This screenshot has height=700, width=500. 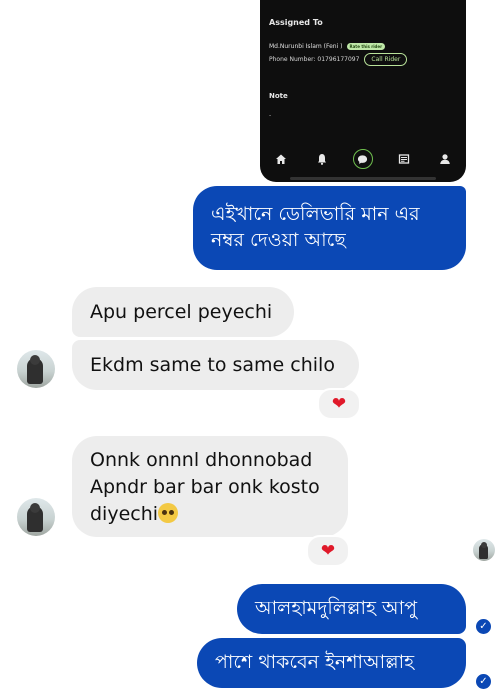 I want to click on chat-icon, so click(x=362, y=159).